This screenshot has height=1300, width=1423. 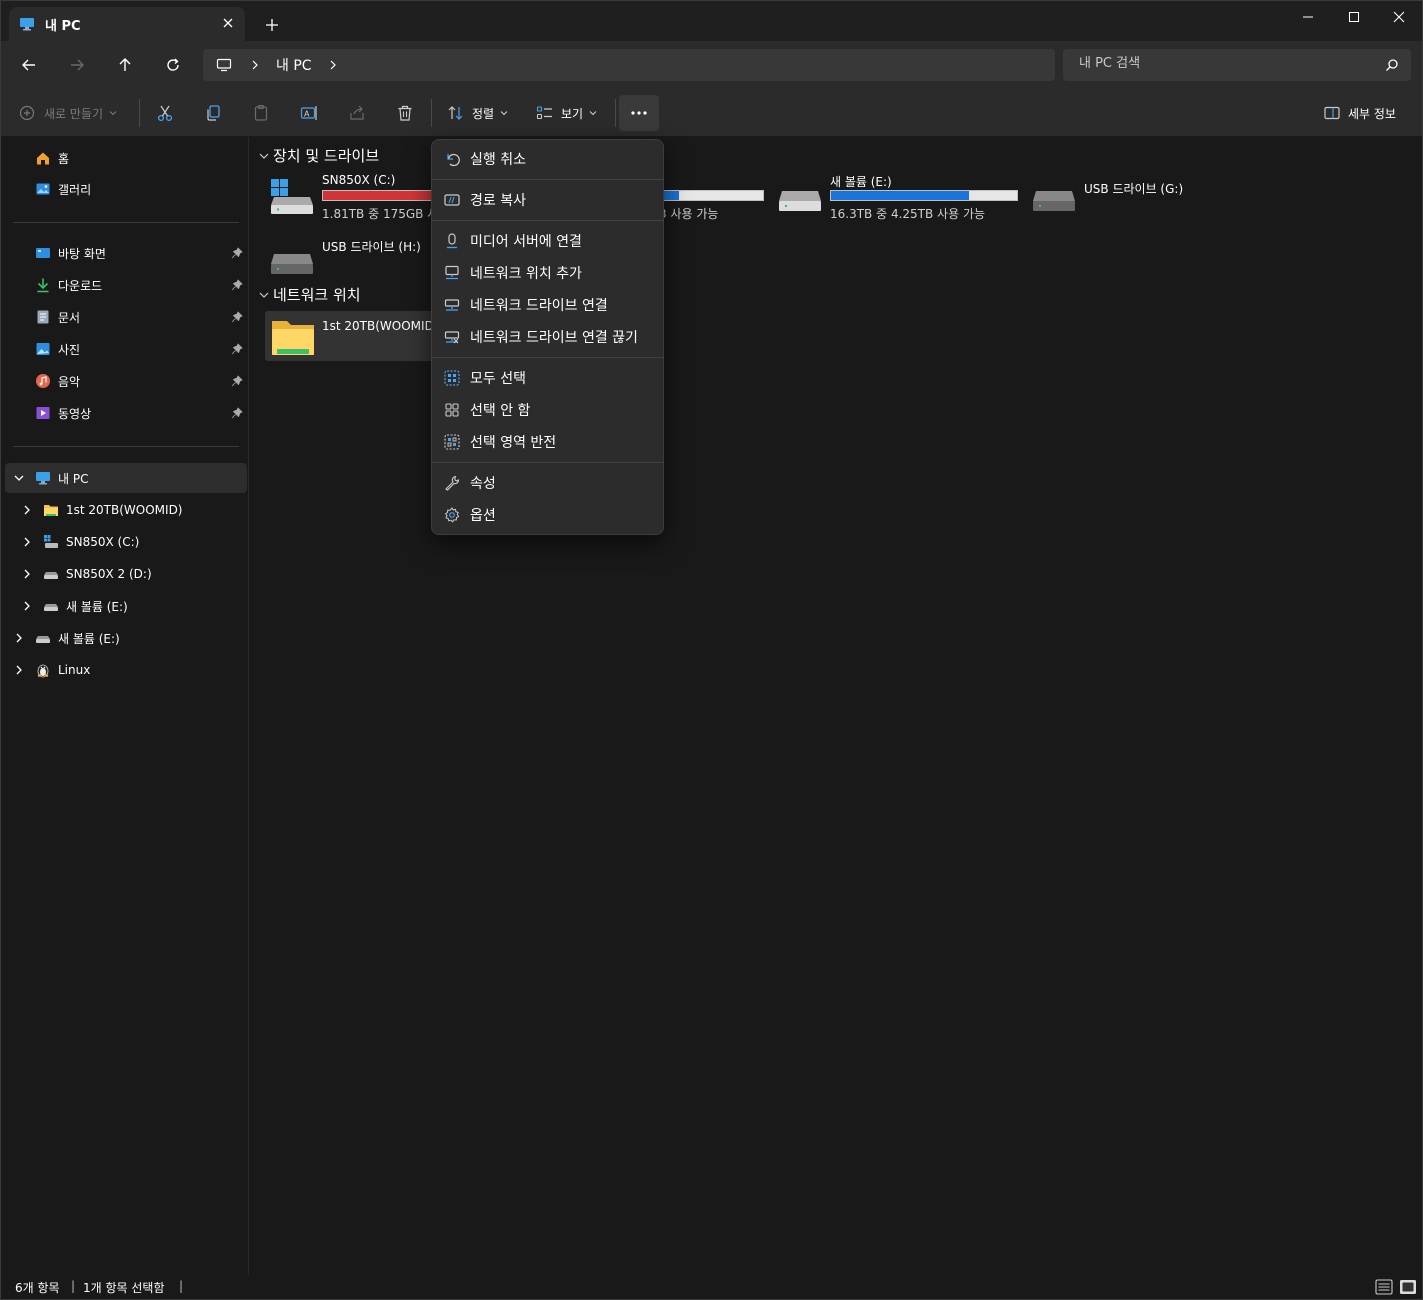 I want to click on svg-text: A, so click(x=307, y=114).